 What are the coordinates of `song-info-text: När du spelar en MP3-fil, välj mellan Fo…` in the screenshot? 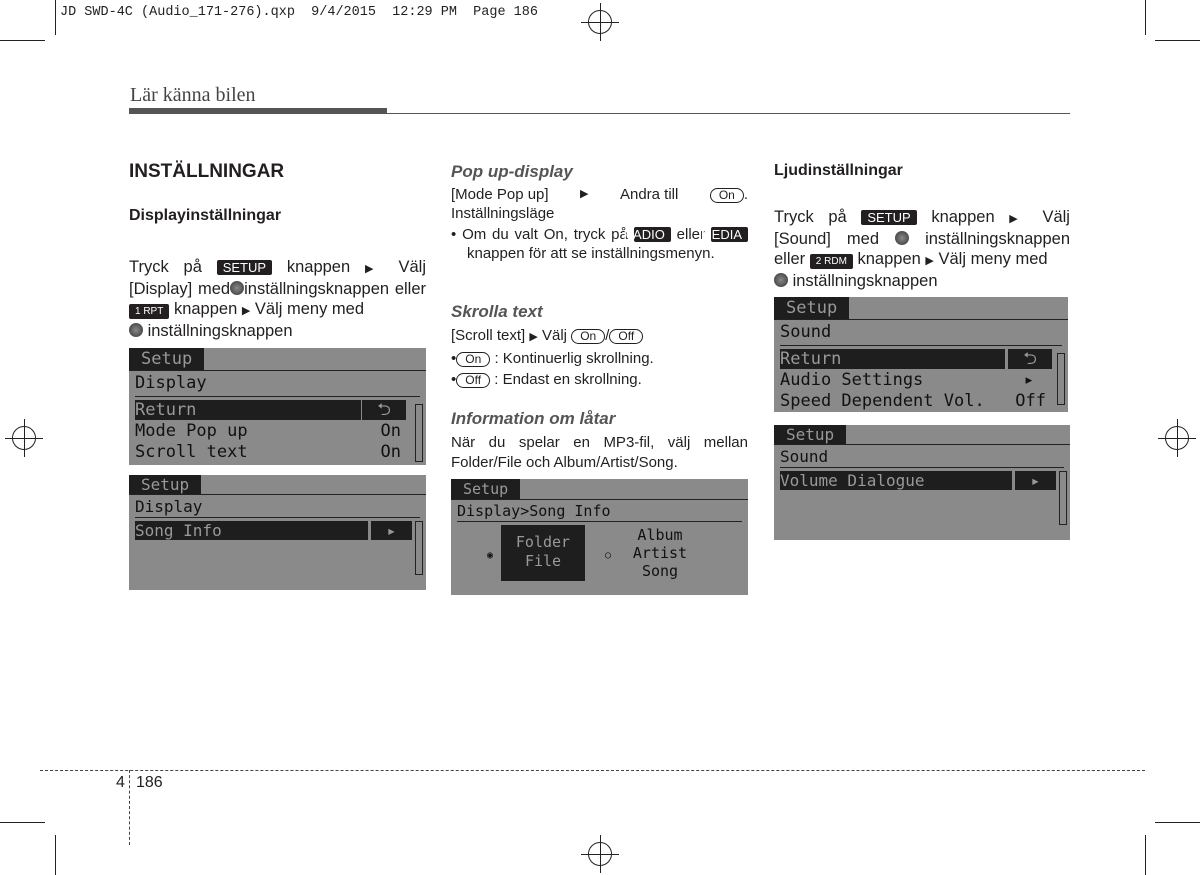 It's located at (599, 452).